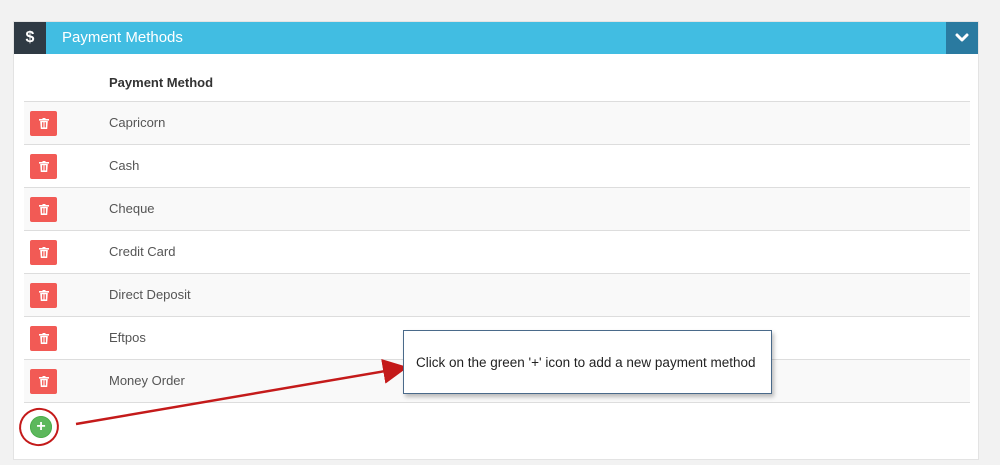  Describe the element at coordinates (142, 251) in the screenshot. I see `payment-method-name: Credit Card` at that location.